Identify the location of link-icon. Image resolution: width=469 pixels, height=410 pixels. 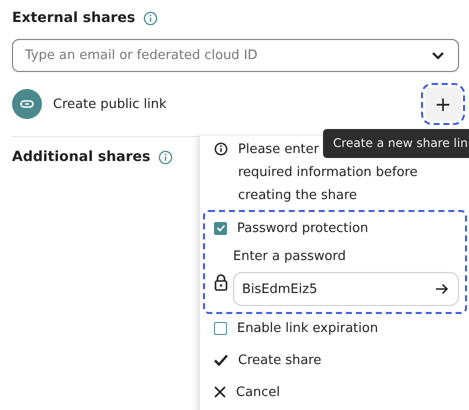
(27, 104).